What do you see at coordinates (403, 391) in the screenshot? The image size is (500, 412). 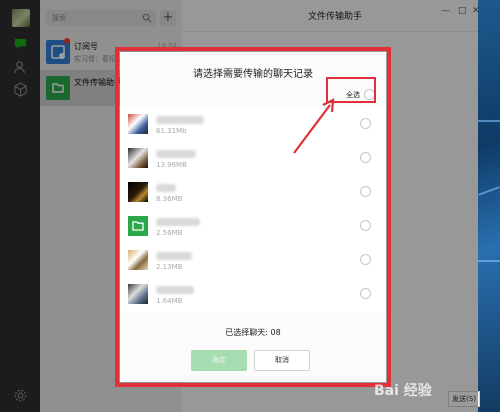 I see `watermark: Bai 经验` at bounding box center [403, 391].